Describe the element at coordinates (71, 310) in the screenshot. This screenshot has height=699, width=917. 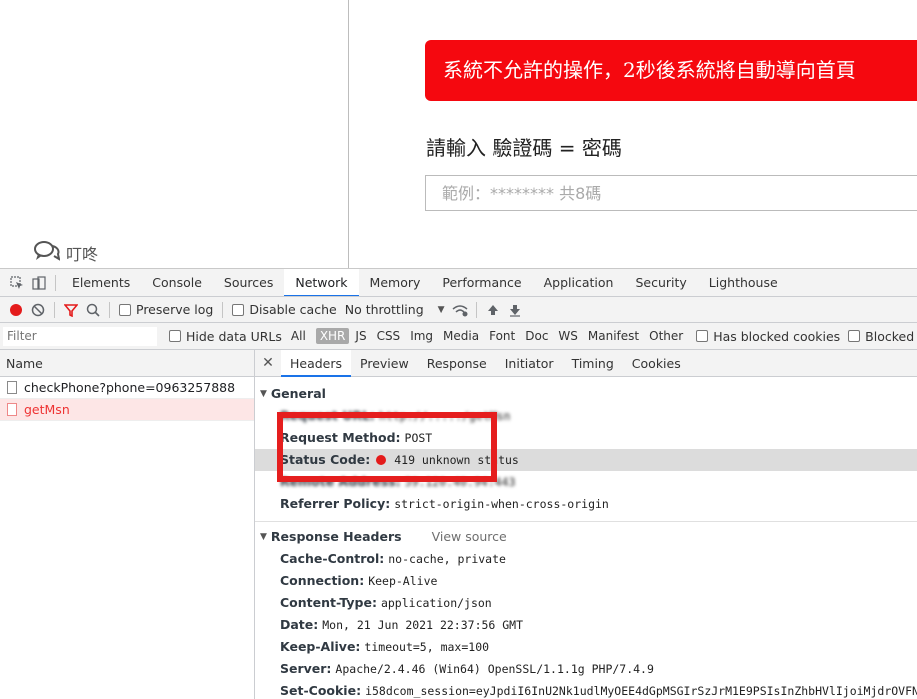
I see `filter-icon` at that location.